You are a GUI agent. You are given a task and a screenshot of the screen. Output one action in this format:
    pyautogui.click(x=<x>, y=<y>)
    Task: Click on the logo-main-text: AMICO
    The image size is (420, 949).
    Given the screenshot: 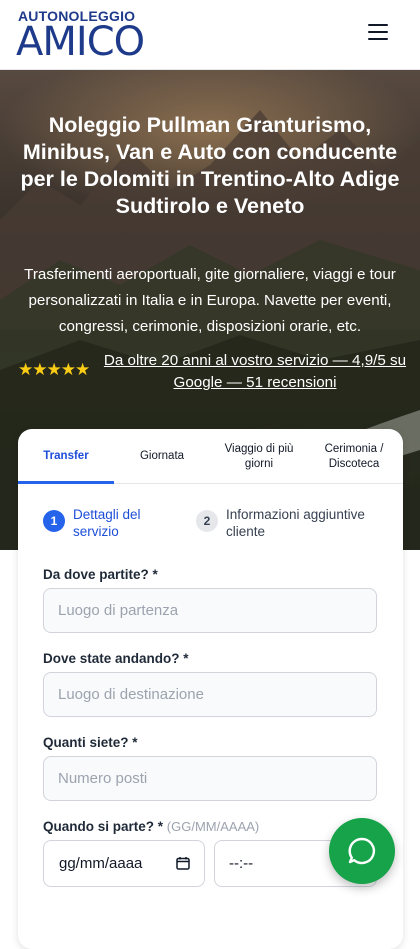 What is the action you would take?
    pyautogui.click(x=80, y=42)
    